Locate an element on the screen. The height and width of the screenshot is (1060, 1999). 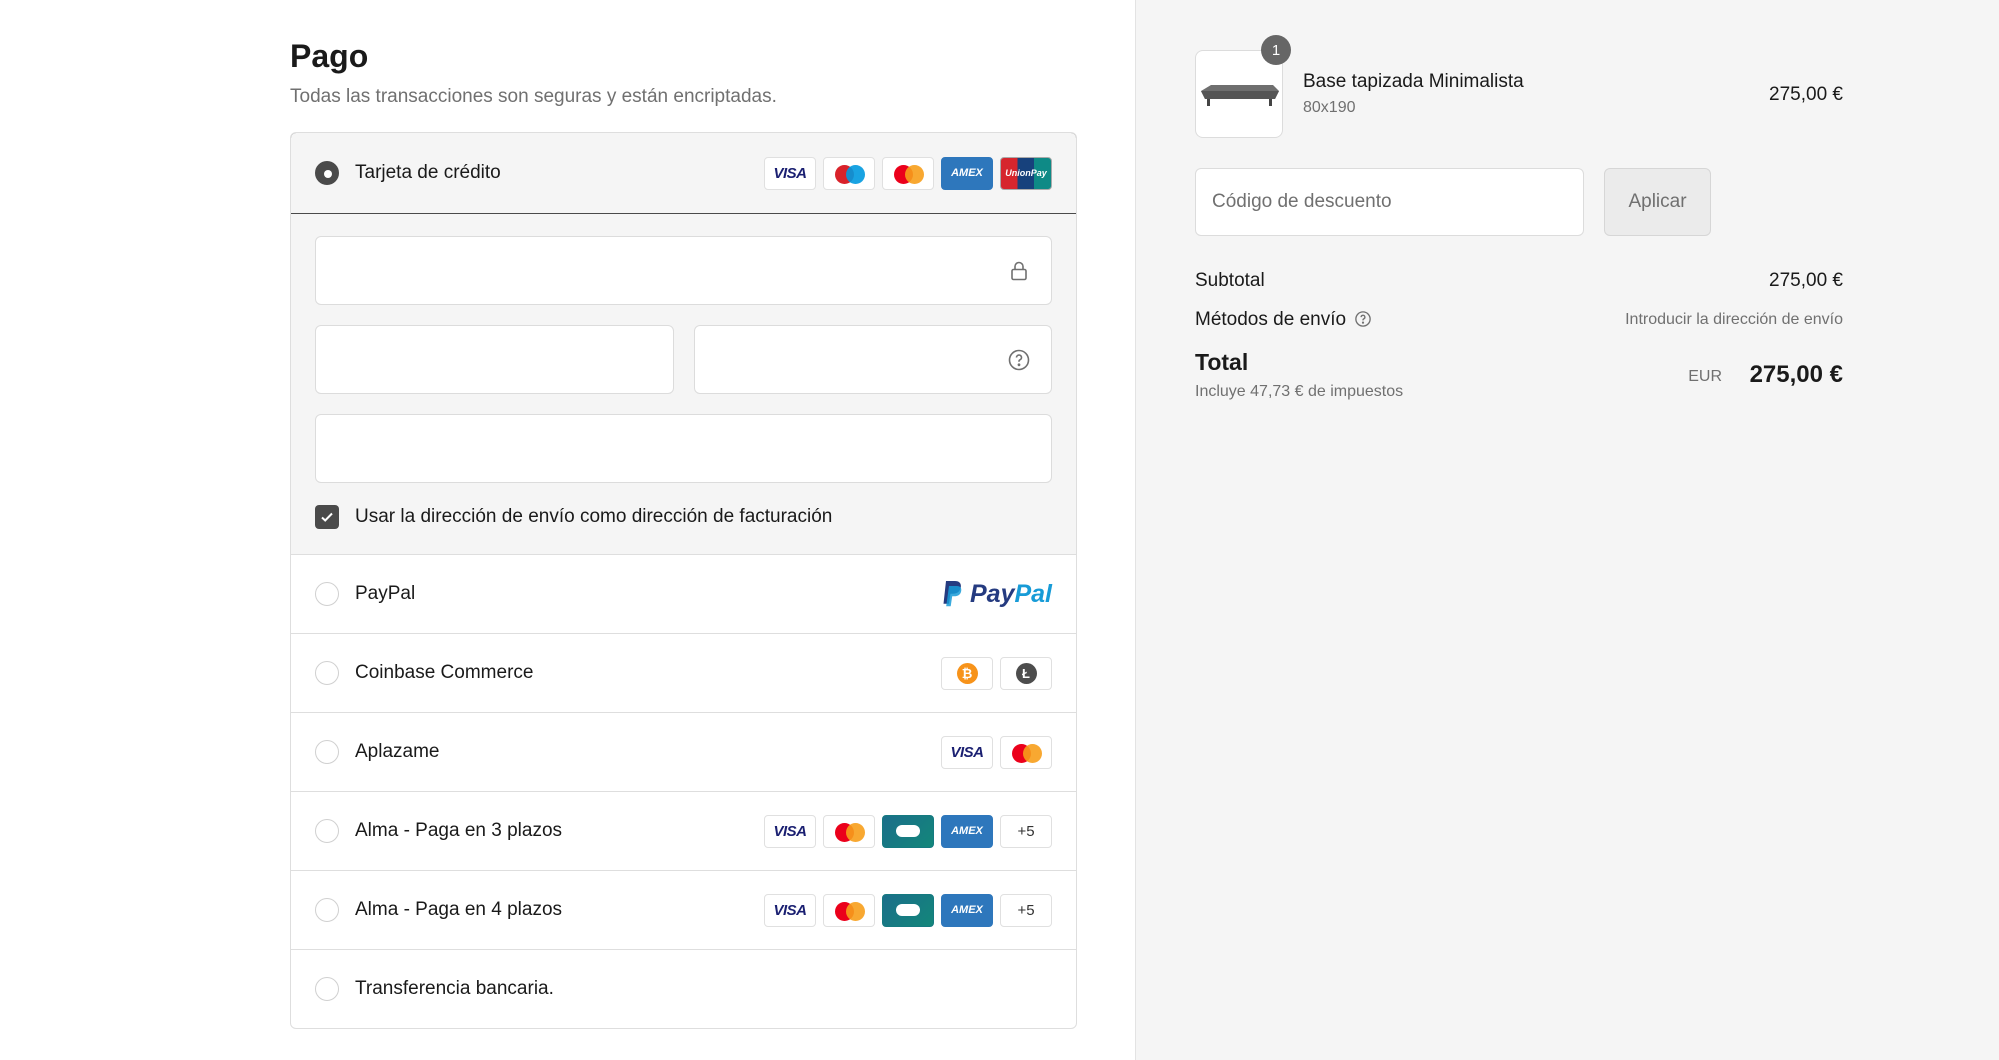
coinbase-radio is located at coordinates (327, 673).